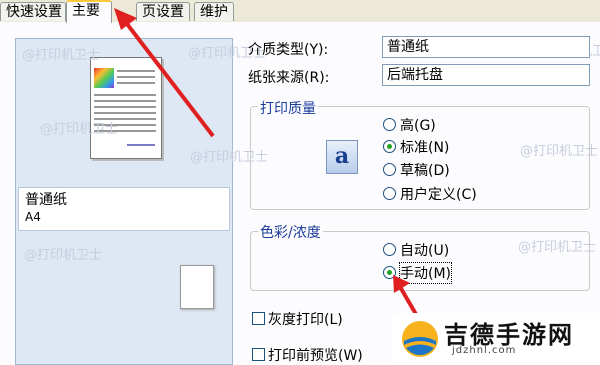  I want to click on brand-badge: 吉德手游网 jdzhnl.com, so click(496, 339).